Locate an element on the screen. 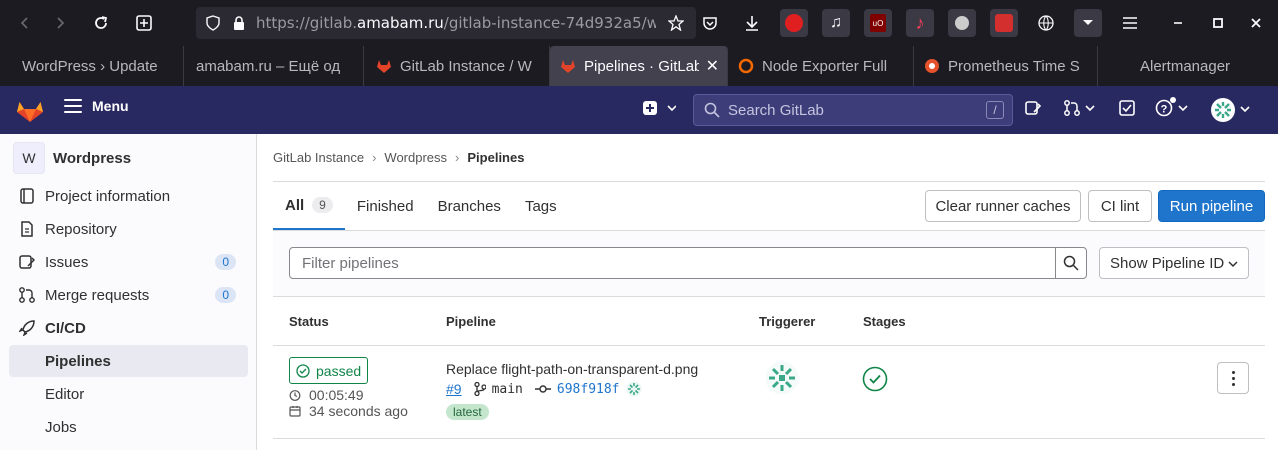  browser-tab: Alertmanager is located at coordinates (1188, 66).